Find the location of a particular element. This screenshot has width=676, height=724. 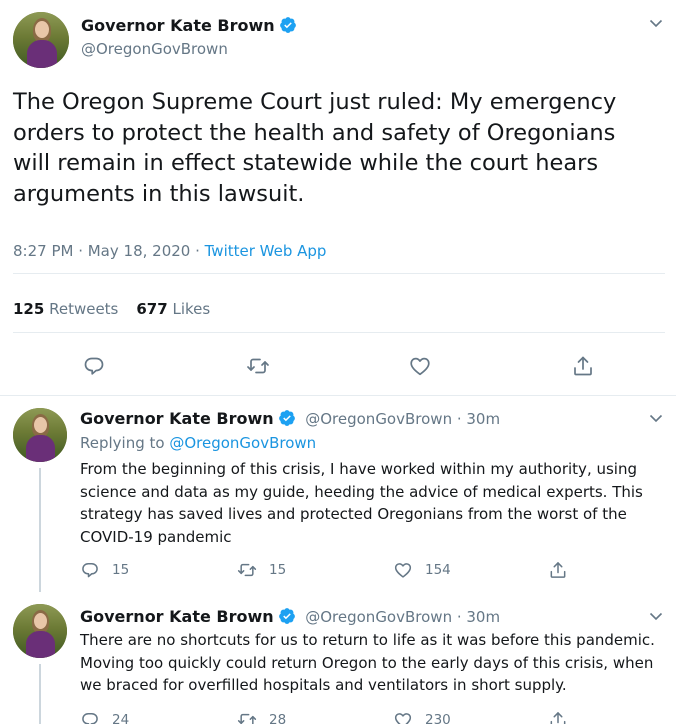

likes-label: Likes is located at coordinates (191, 309).